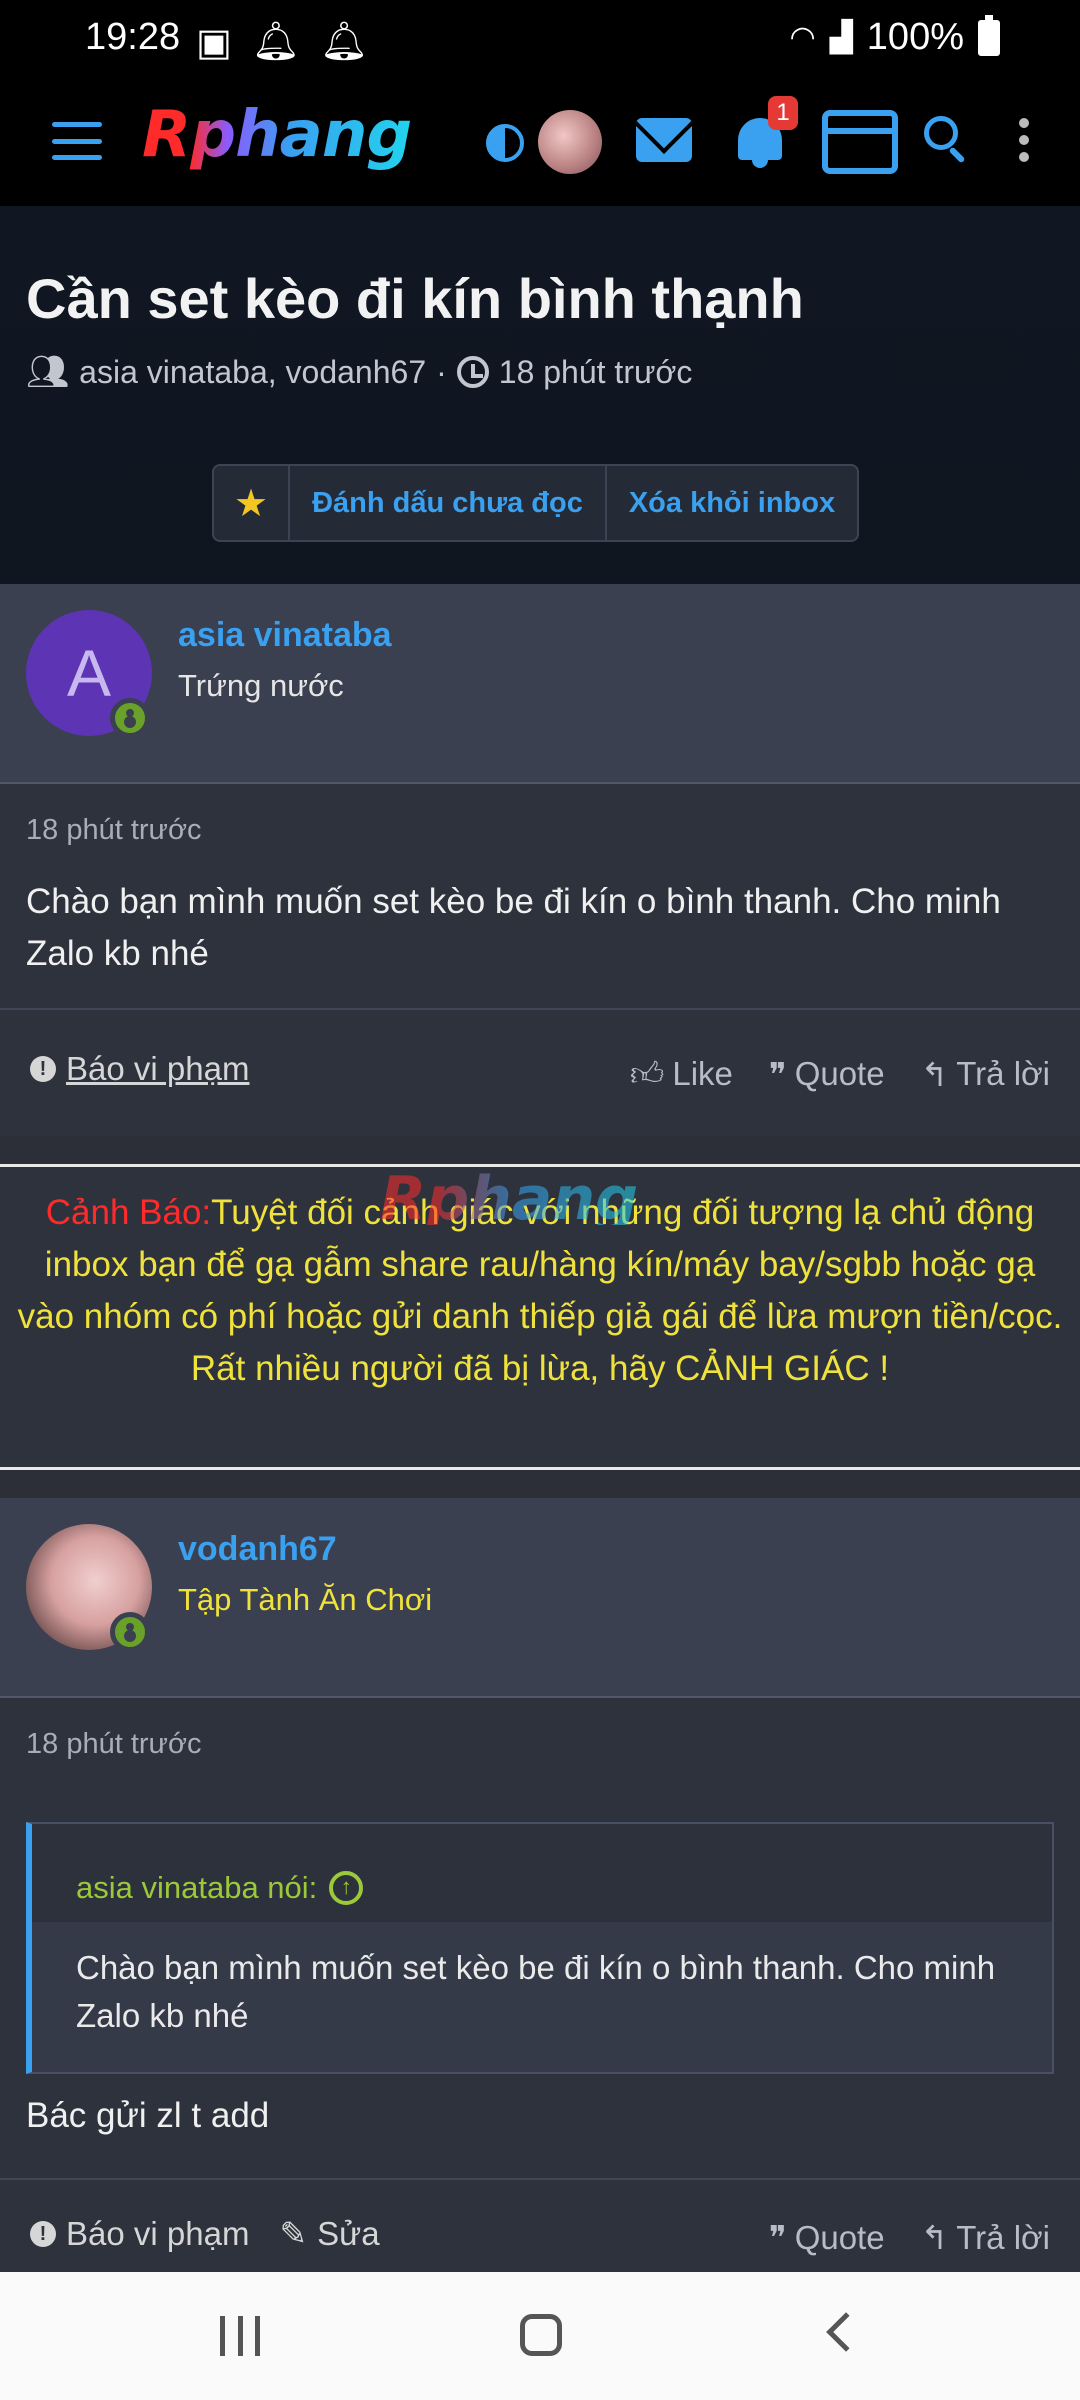  I want to click on status-right: ◠ ▟ 100%, so click(894, 36).